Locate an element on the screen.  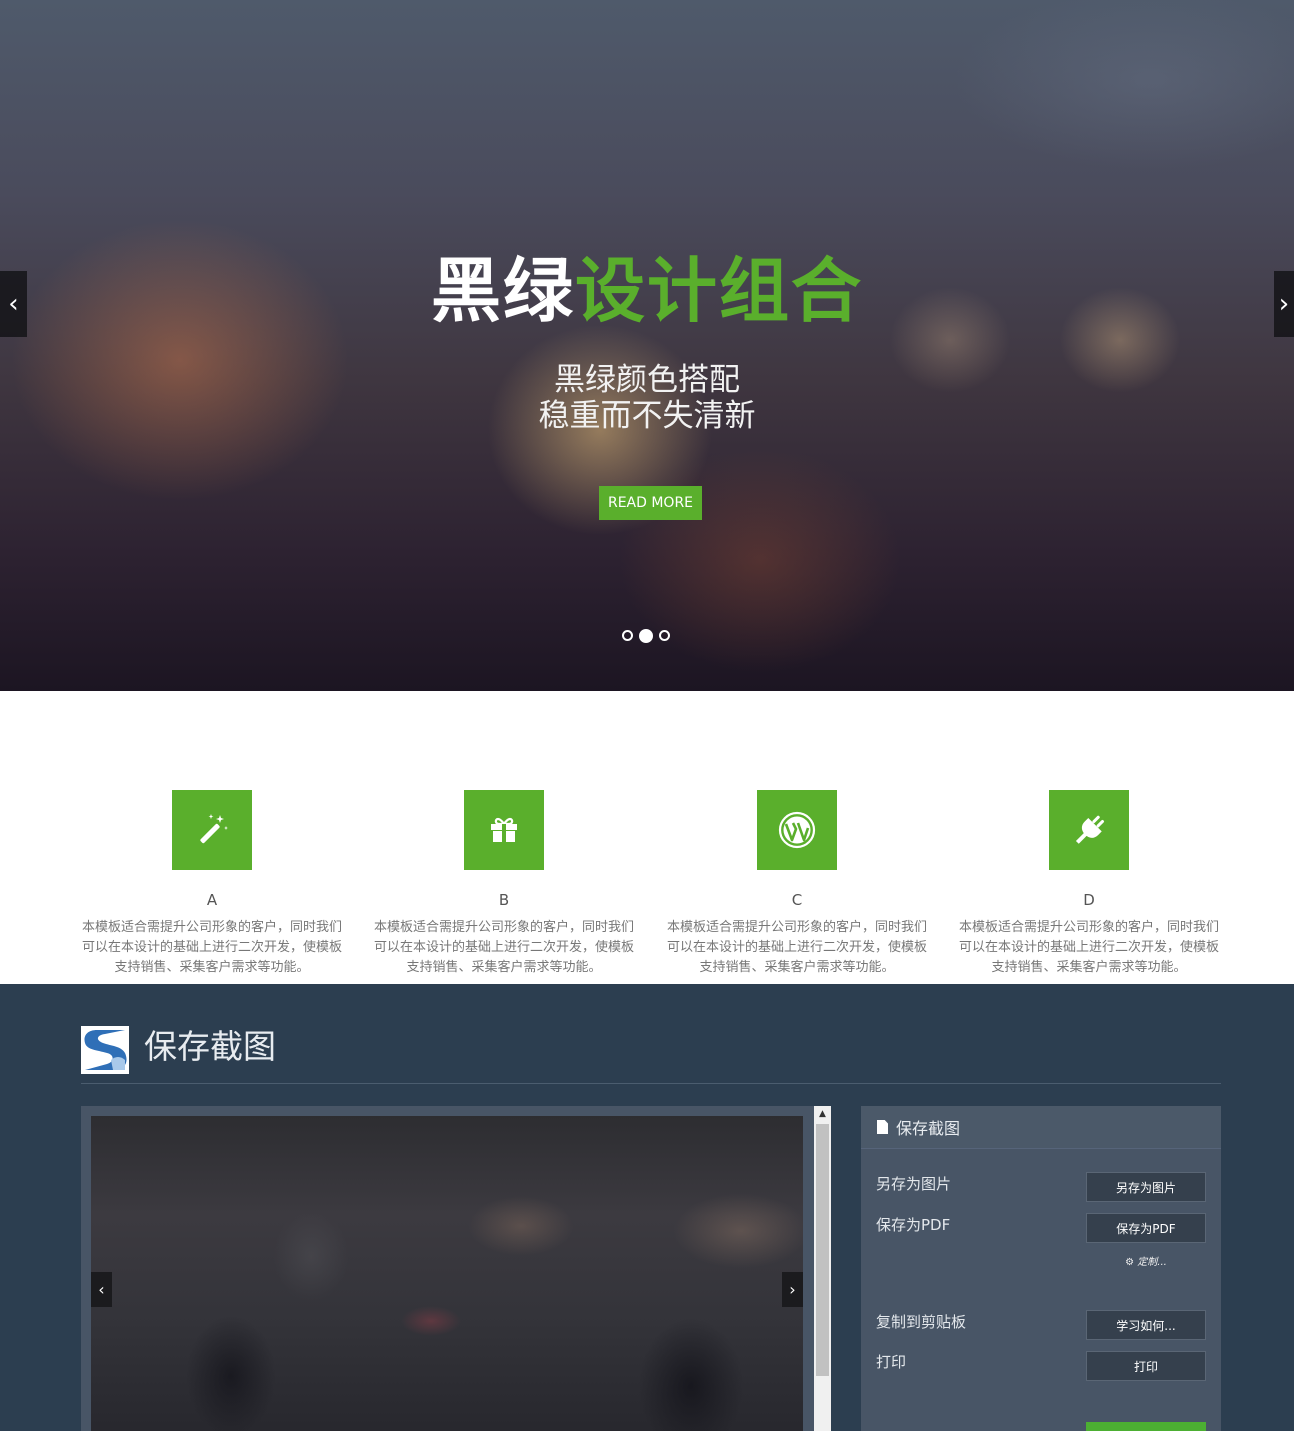
cutoff-green-button is located at coordinates (1146, 1426).